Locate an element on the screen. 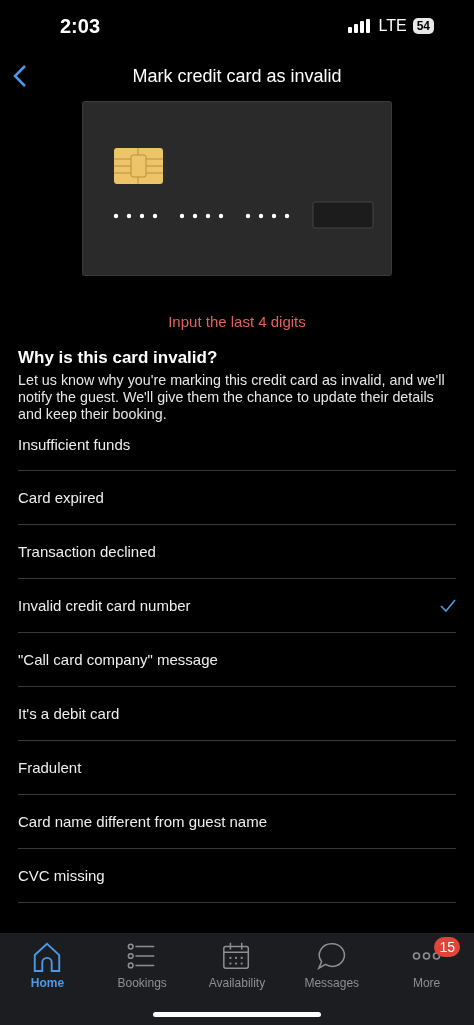 The image size is (474, 1025). network-label: LTE is located at coordinates (392, 26).